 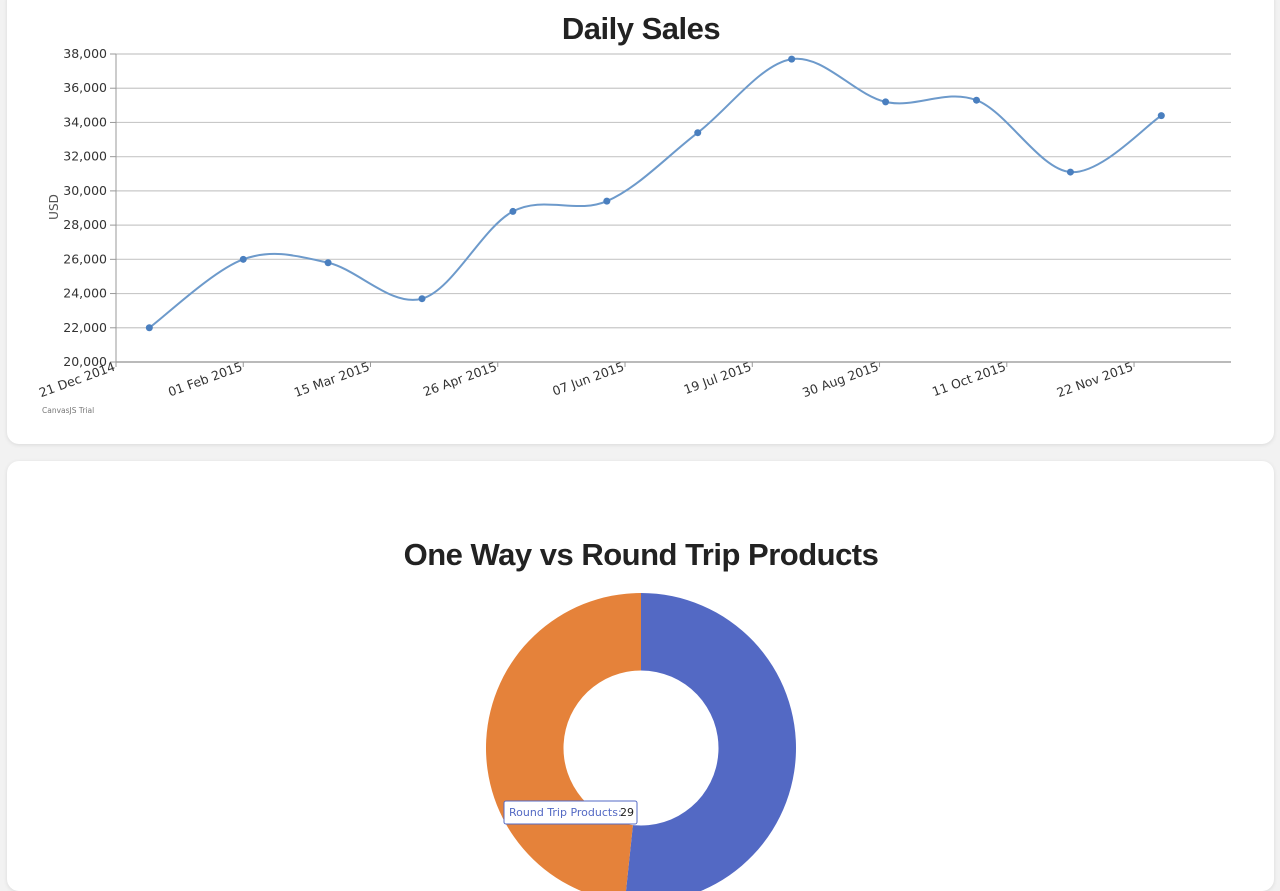 What do you see at coordinates (565, 812) in the screenshot?
I see `tooltip-label: Round Trip Products:` at bounding box center [565, 812].